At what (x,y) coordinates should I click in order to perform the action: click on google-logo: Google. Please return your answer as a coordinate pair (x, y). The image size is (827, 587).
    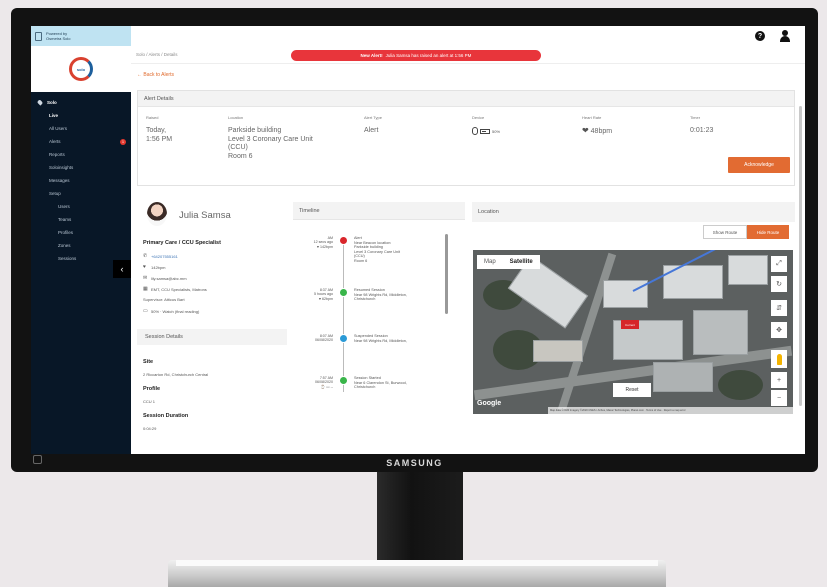
    Looking at the image, I should click on (489, 403).